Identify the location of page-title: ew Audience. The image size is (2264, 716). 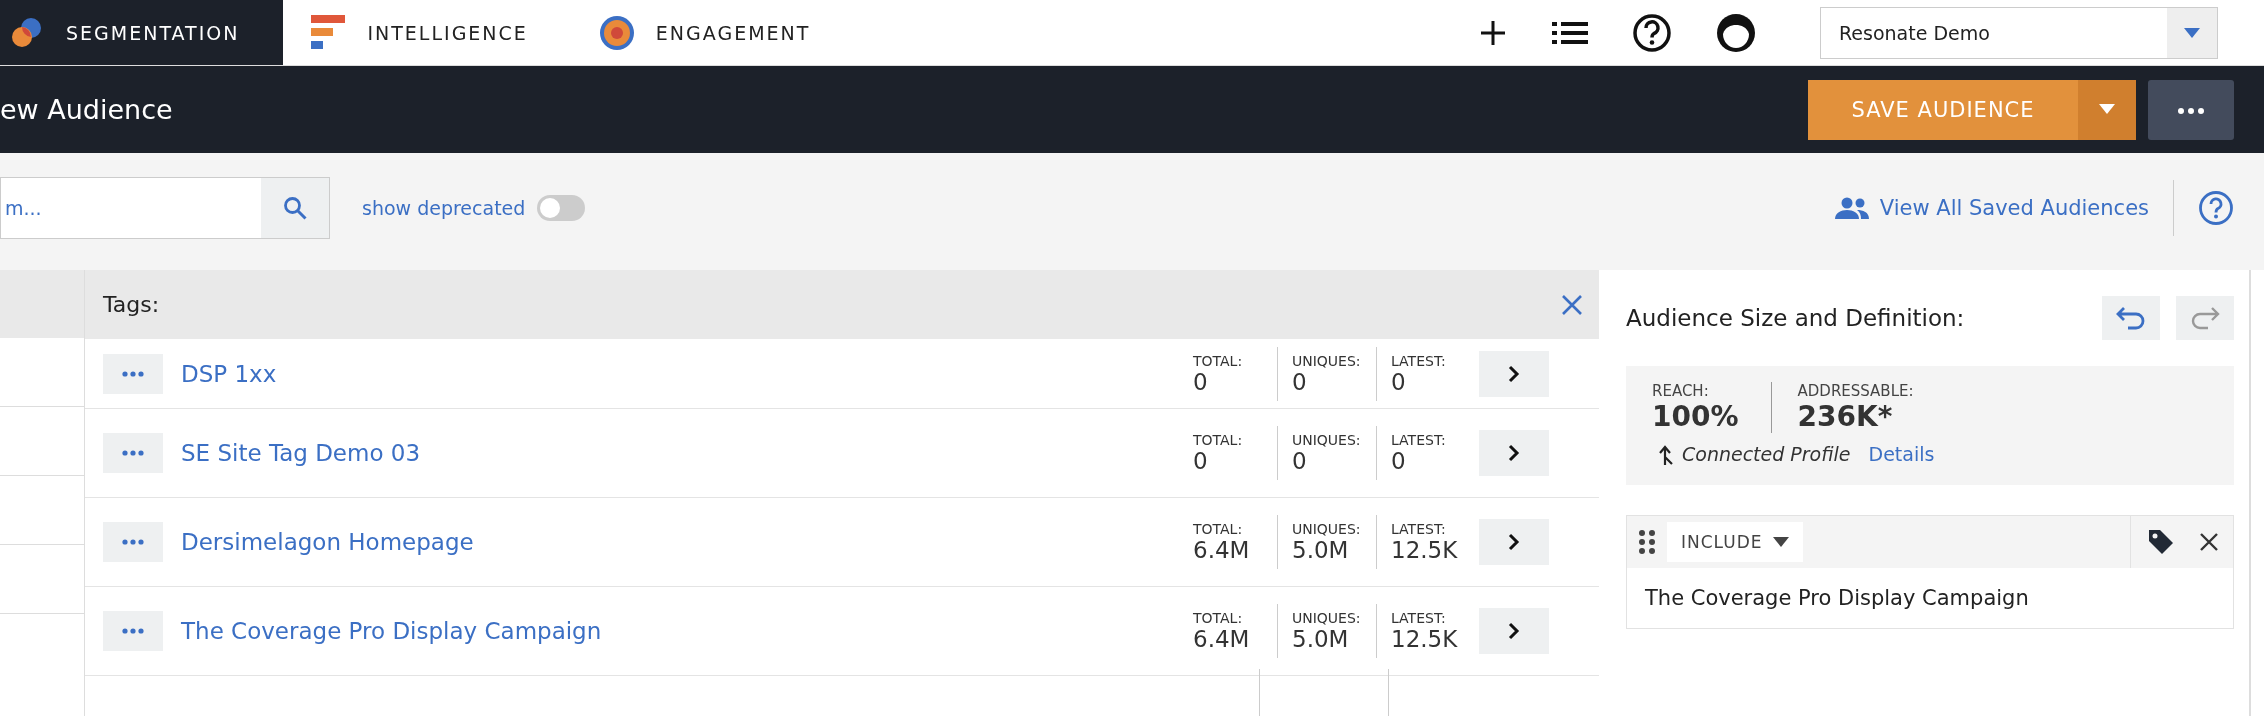
(86, 109).